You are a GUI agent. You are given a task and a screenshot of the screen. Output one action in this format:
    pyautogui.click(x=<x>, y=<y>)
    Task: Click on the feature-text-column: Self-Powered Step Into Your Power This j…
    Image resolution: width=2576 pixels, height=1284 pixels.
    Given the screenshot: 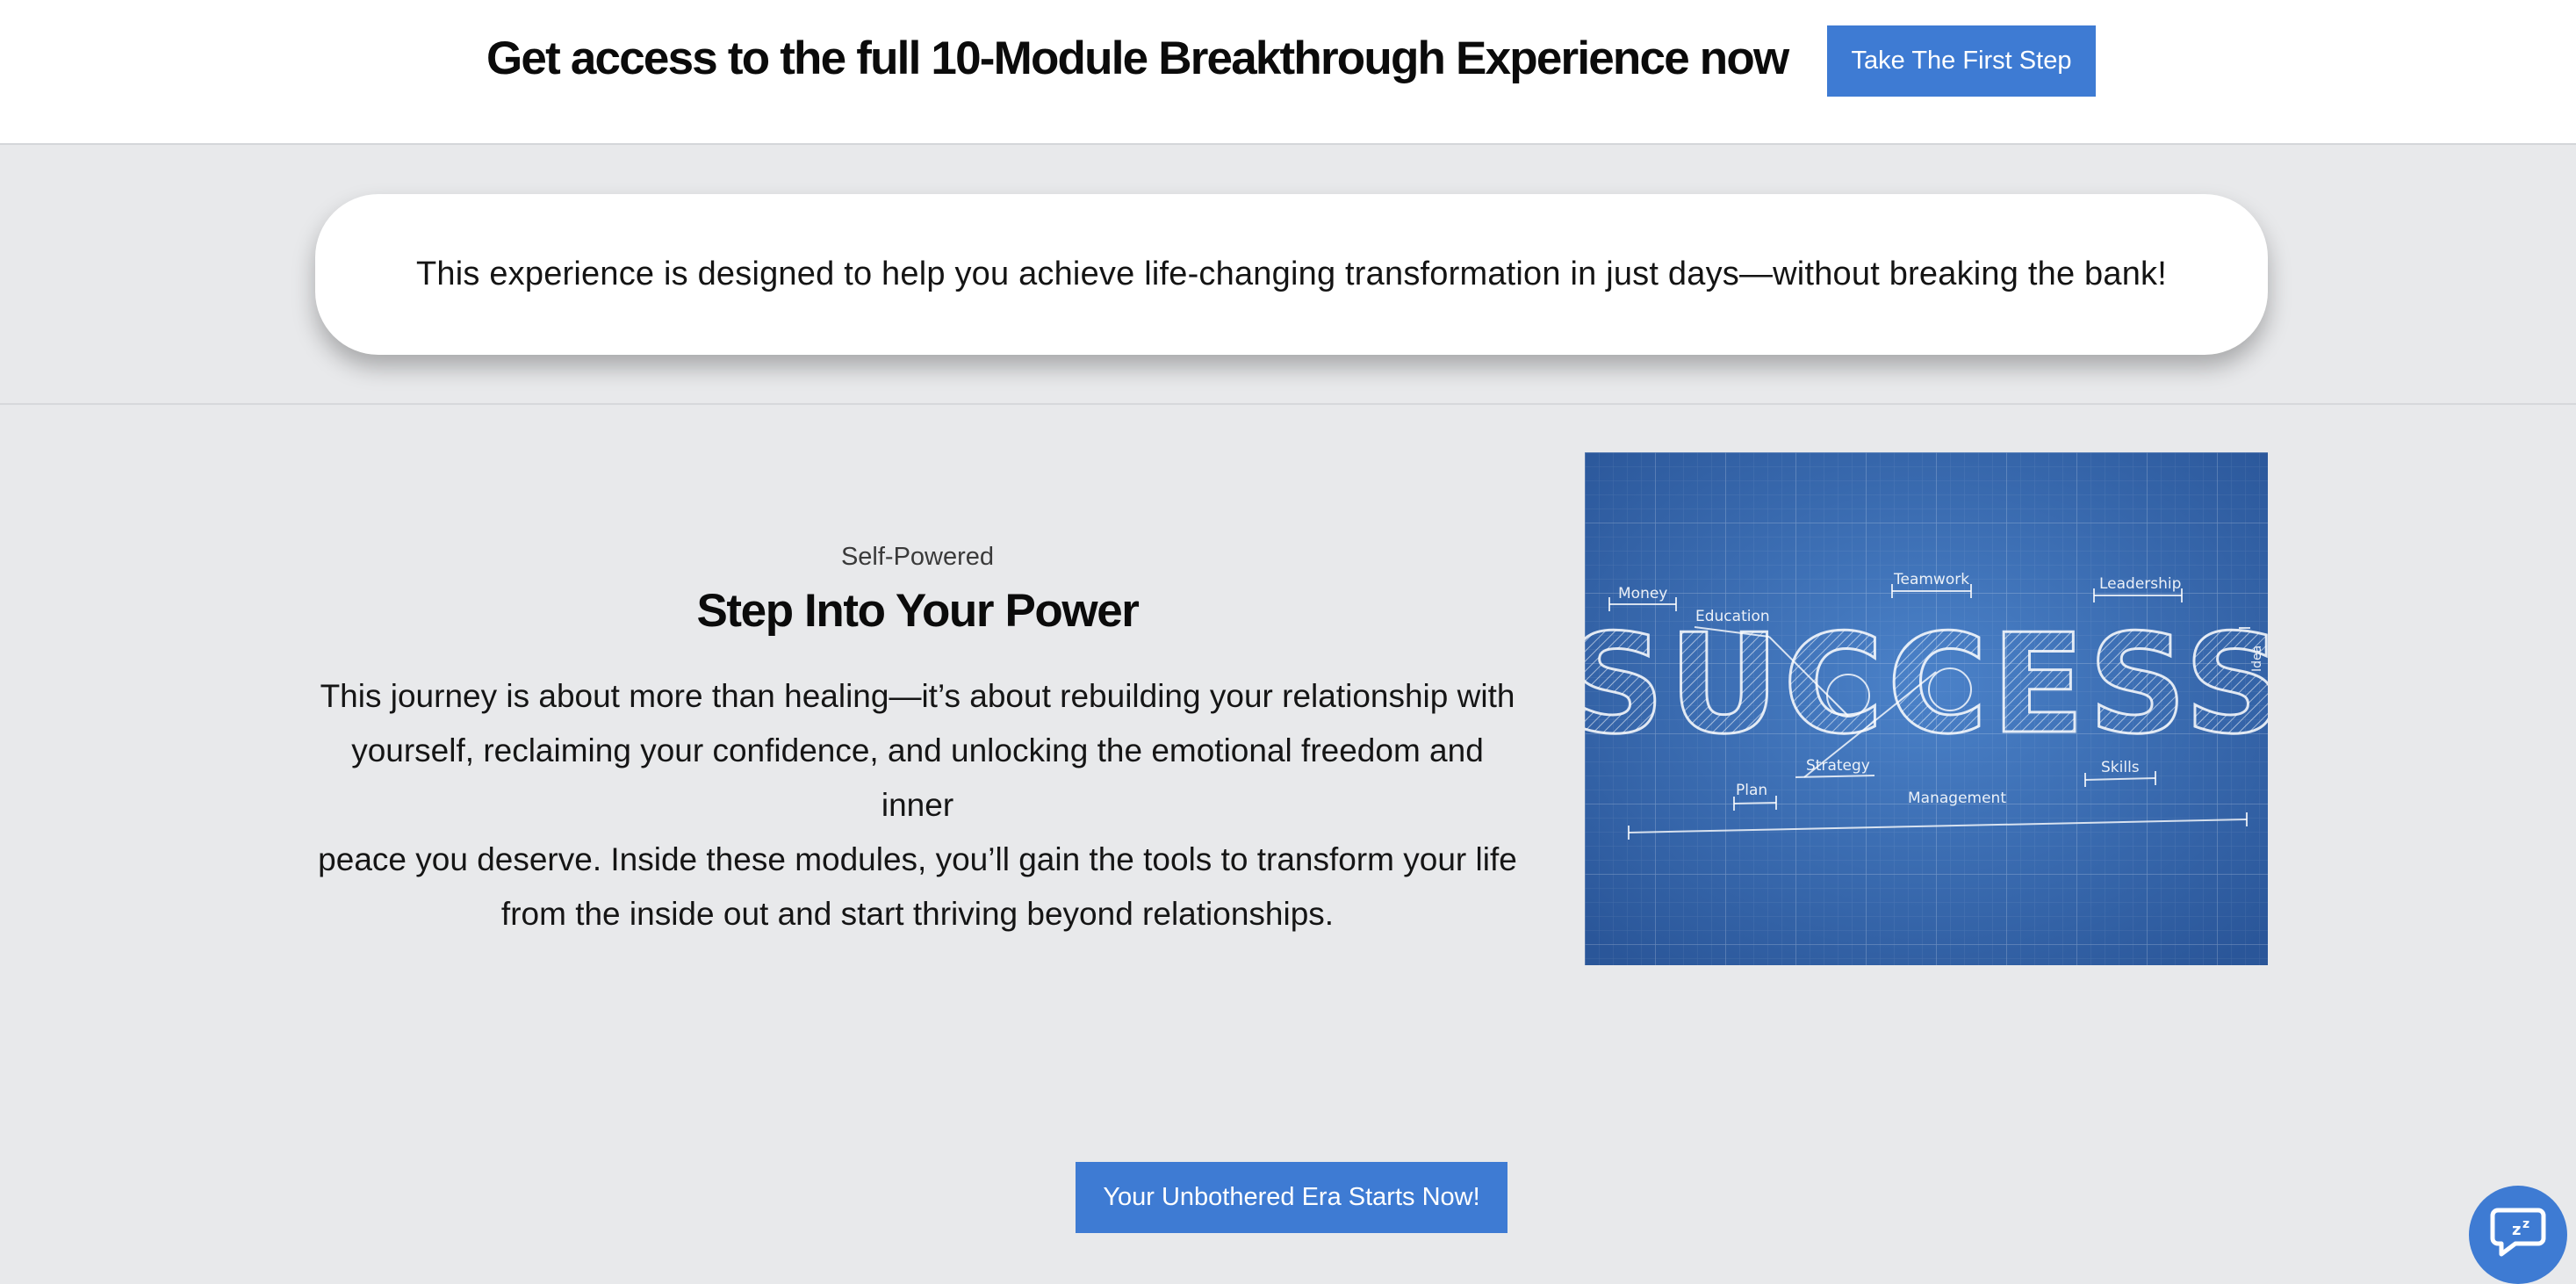 What is the action you would take?
    pyautogui.click(x=917, y=739)
    